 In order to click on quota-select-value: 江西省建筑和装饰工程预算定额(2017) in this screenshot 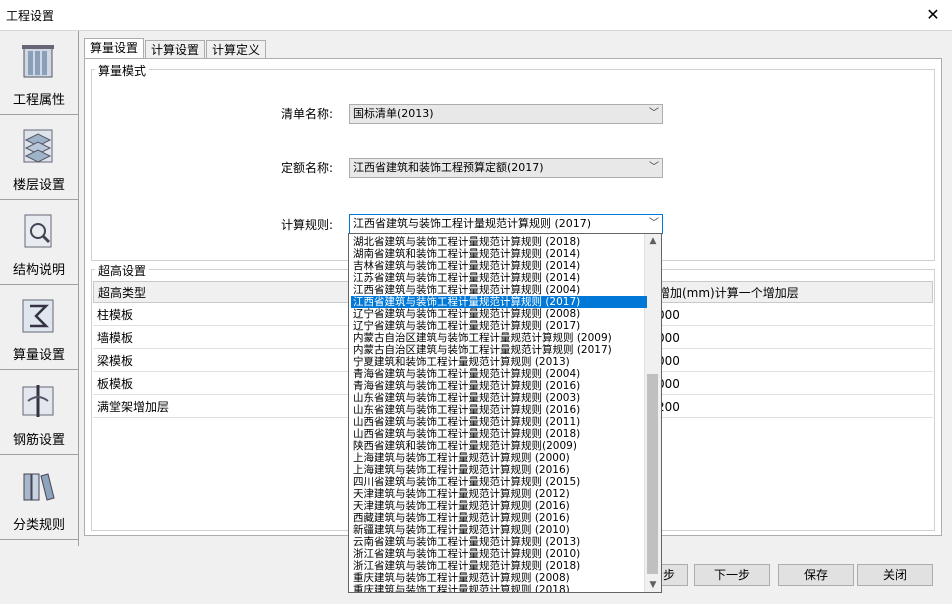, I will do `click(448, 167)`.